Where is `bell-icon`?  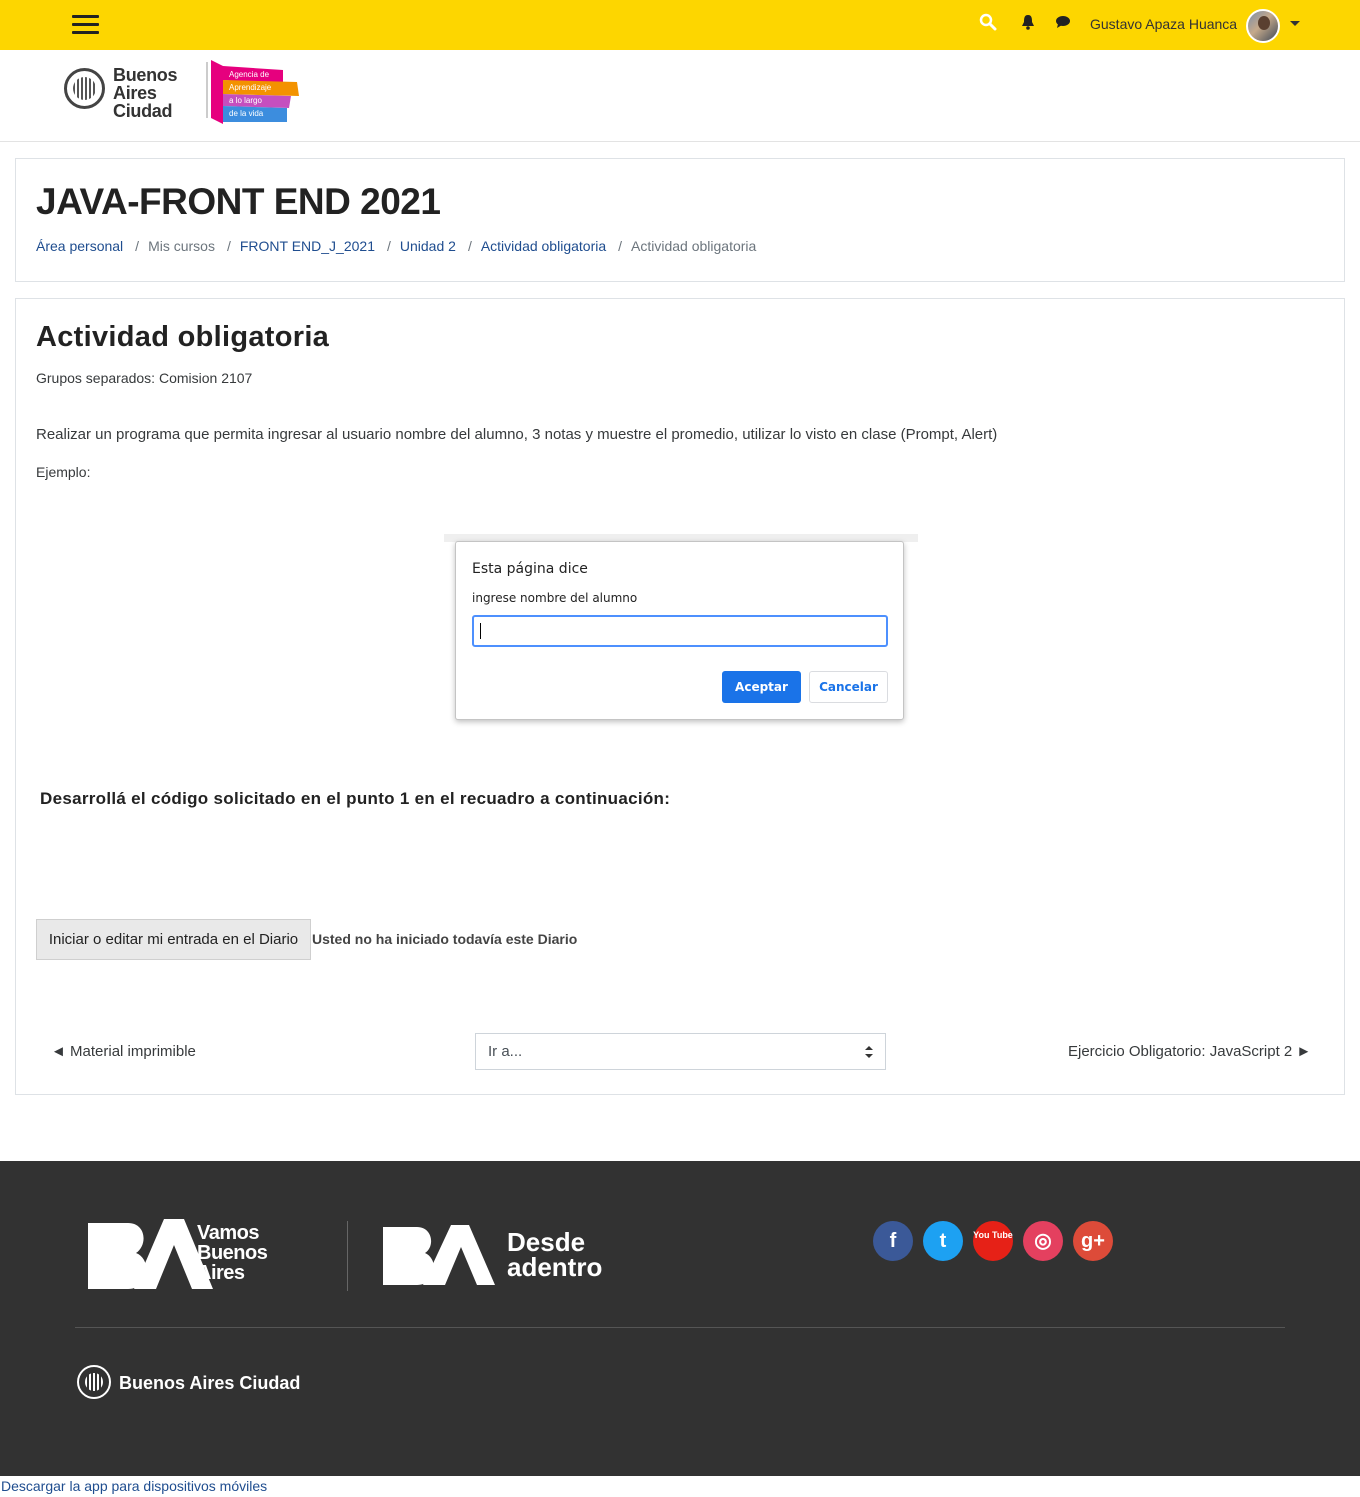
bell-icon is located at coordinates (1028, 22).